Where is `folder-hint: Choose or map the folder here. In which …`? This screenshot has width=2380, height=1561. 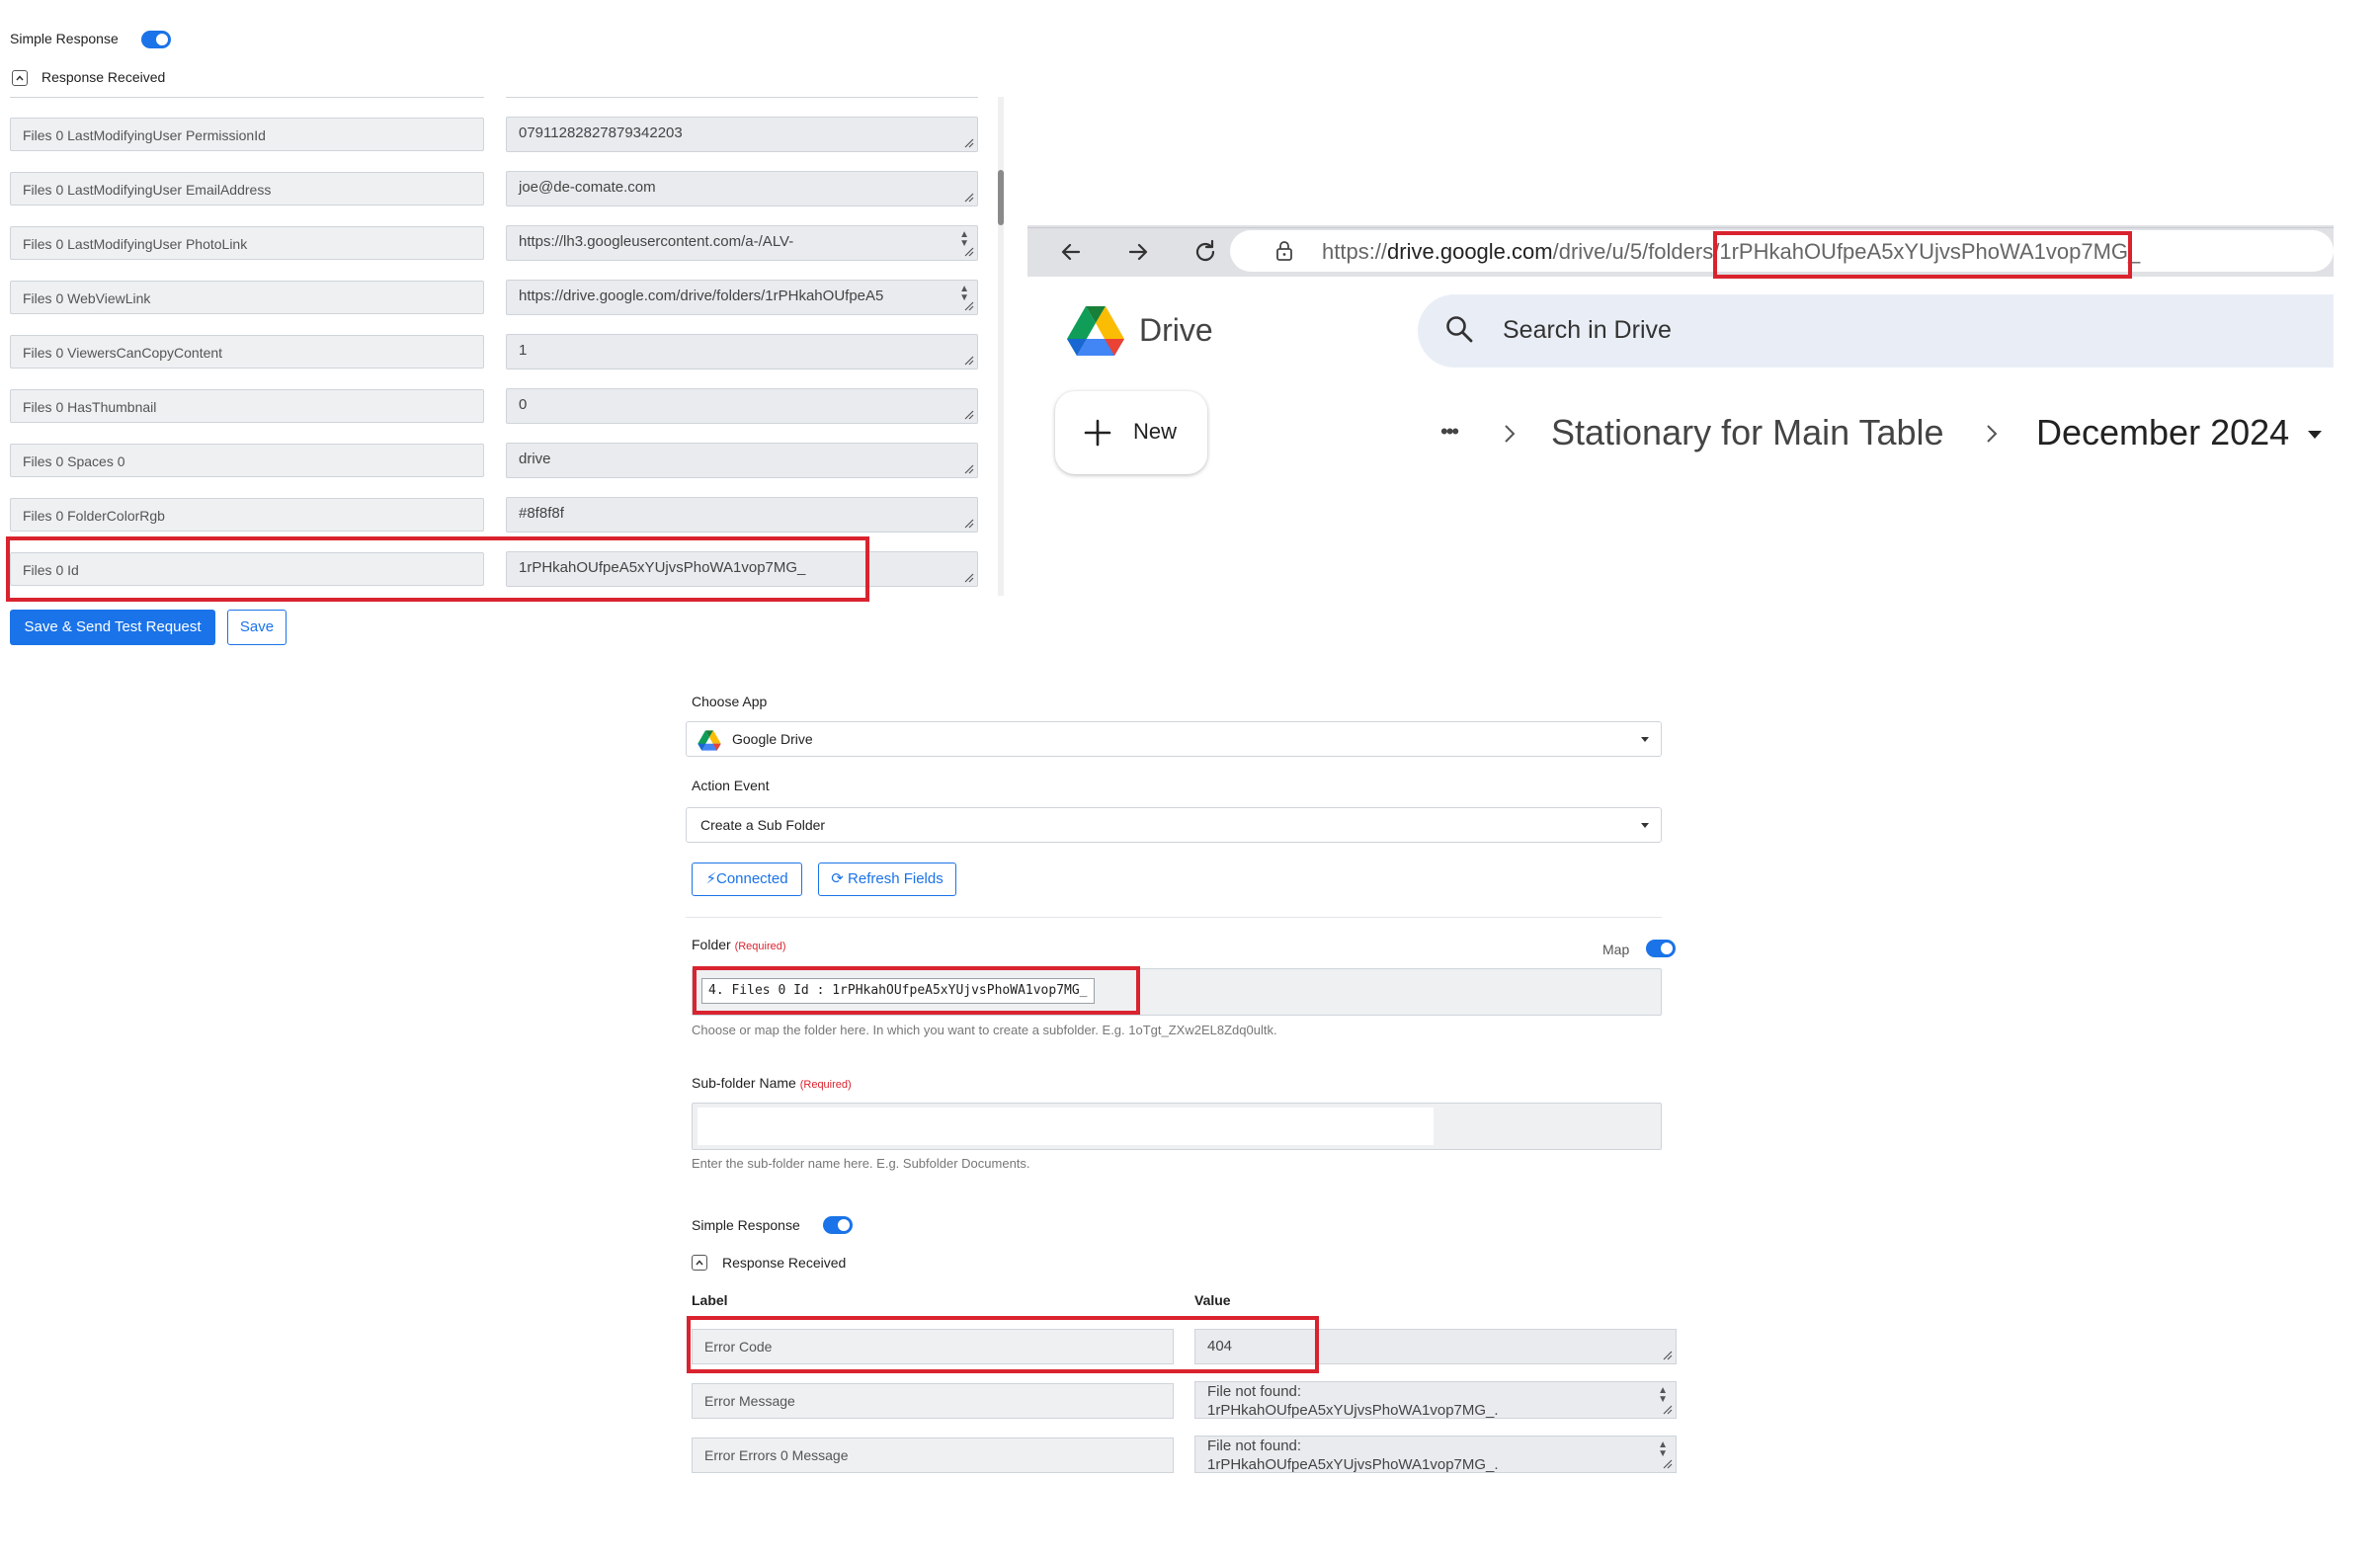
folder-hint: Choose or map the folder here. In which … is located at coordinates (984, 1030).